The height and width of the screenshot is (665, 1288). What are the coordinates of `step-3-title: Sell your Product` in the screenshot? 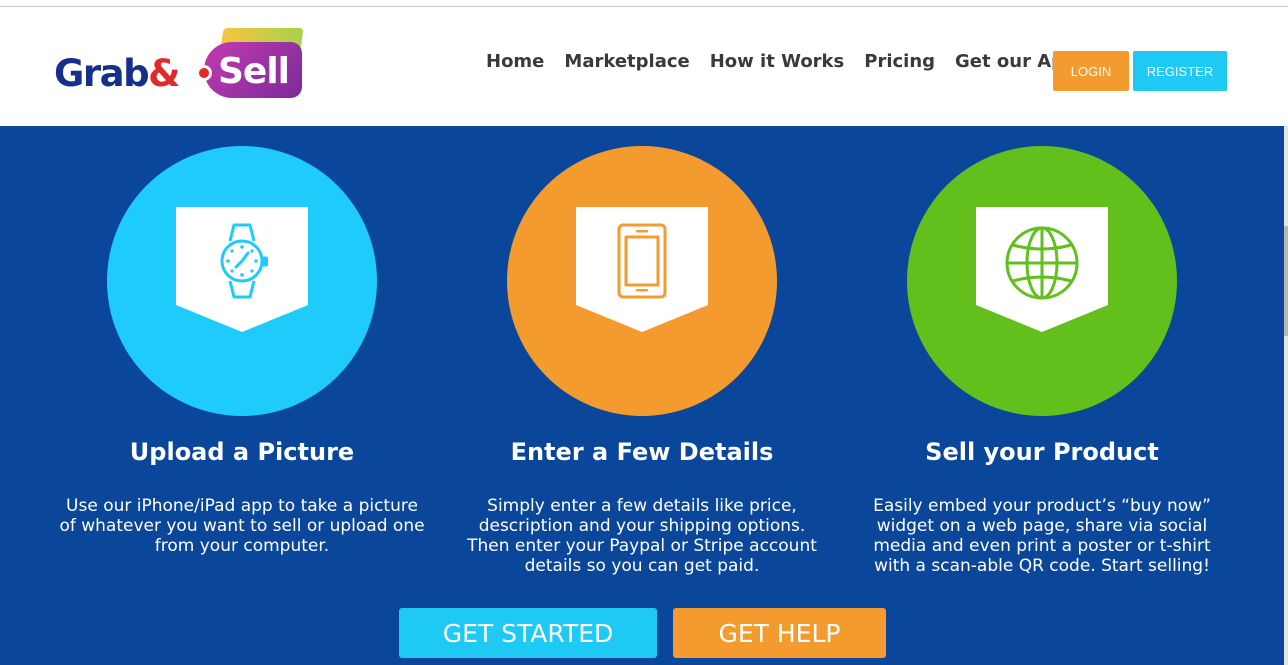 It's located at (1042, 452).